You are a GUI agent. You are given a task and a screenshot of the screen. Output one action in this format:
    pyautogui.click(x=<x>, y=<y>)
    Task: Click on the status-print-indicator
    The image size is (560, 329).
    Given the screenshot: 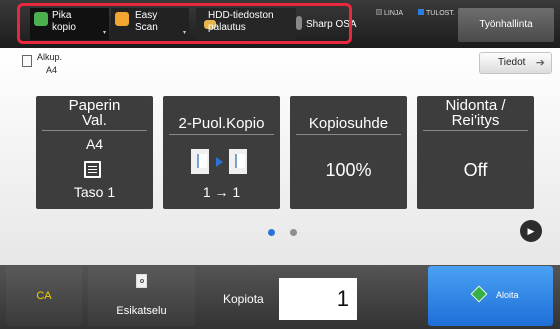 What is the action you would take?
    pyautogui.click(x=421, y=12)
    